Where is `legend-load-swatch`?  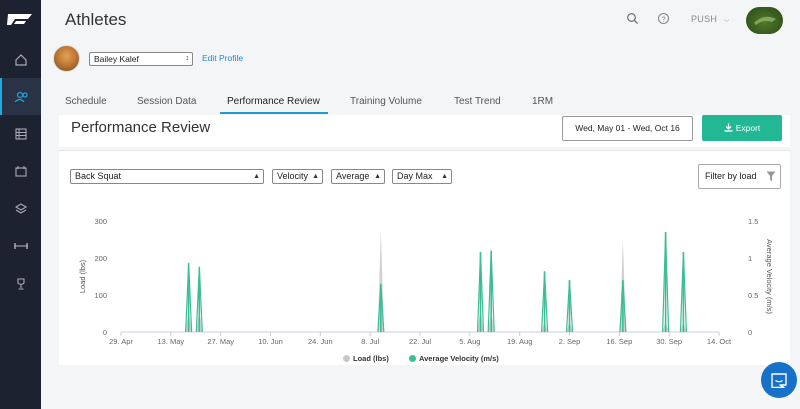 legend-load-swatch is located at coordinates (346, 358).